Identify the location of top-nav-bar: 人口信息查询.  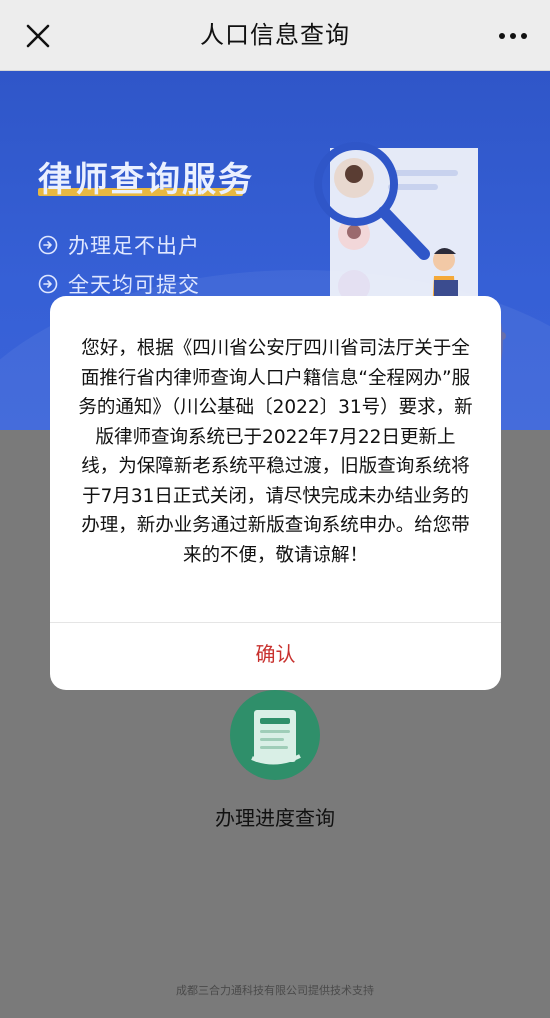
(275, 35).